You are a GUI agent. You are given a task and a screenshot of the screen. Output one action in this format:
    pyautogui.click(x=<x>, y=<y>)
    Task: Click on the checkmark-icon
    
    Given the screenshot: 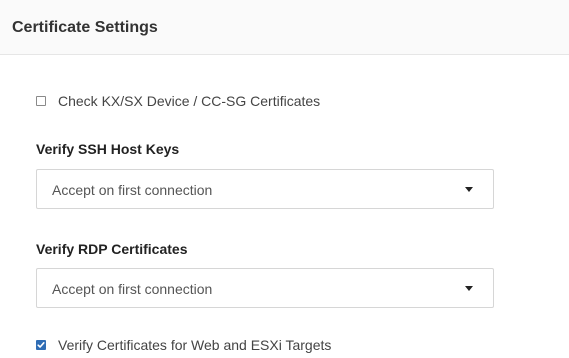 What is the action you would take?
    pyautogui.click(x=41, y=345)
    